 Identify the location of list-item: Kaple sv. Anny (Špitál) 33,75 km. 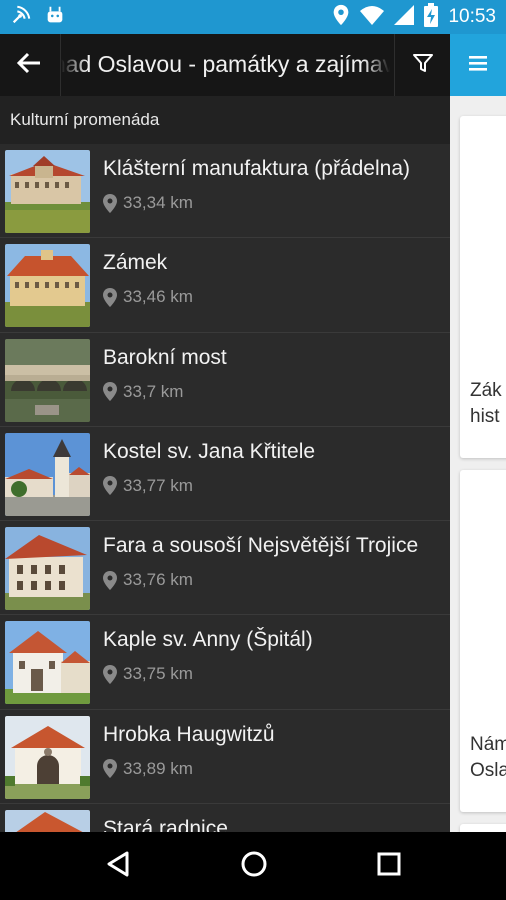
(225, 662).